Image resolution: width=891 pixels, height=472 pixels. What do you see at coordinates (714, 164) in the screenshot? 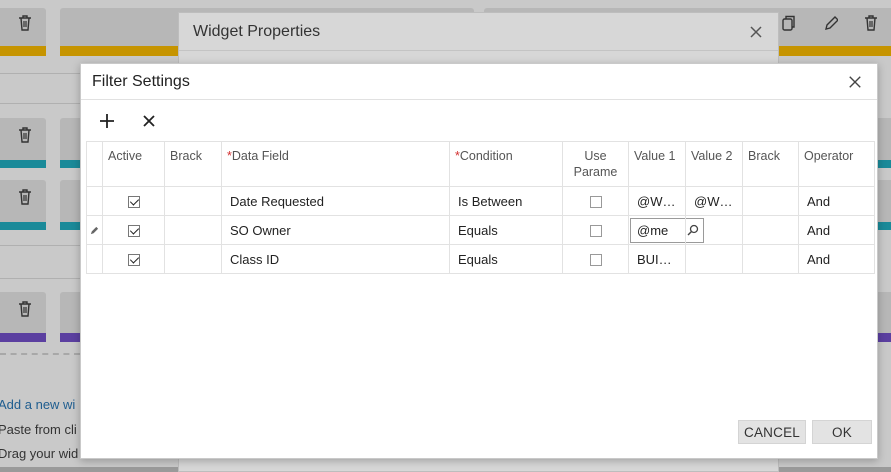
I see `column-header-value2: Value 2` at bounding box center [714, 164].